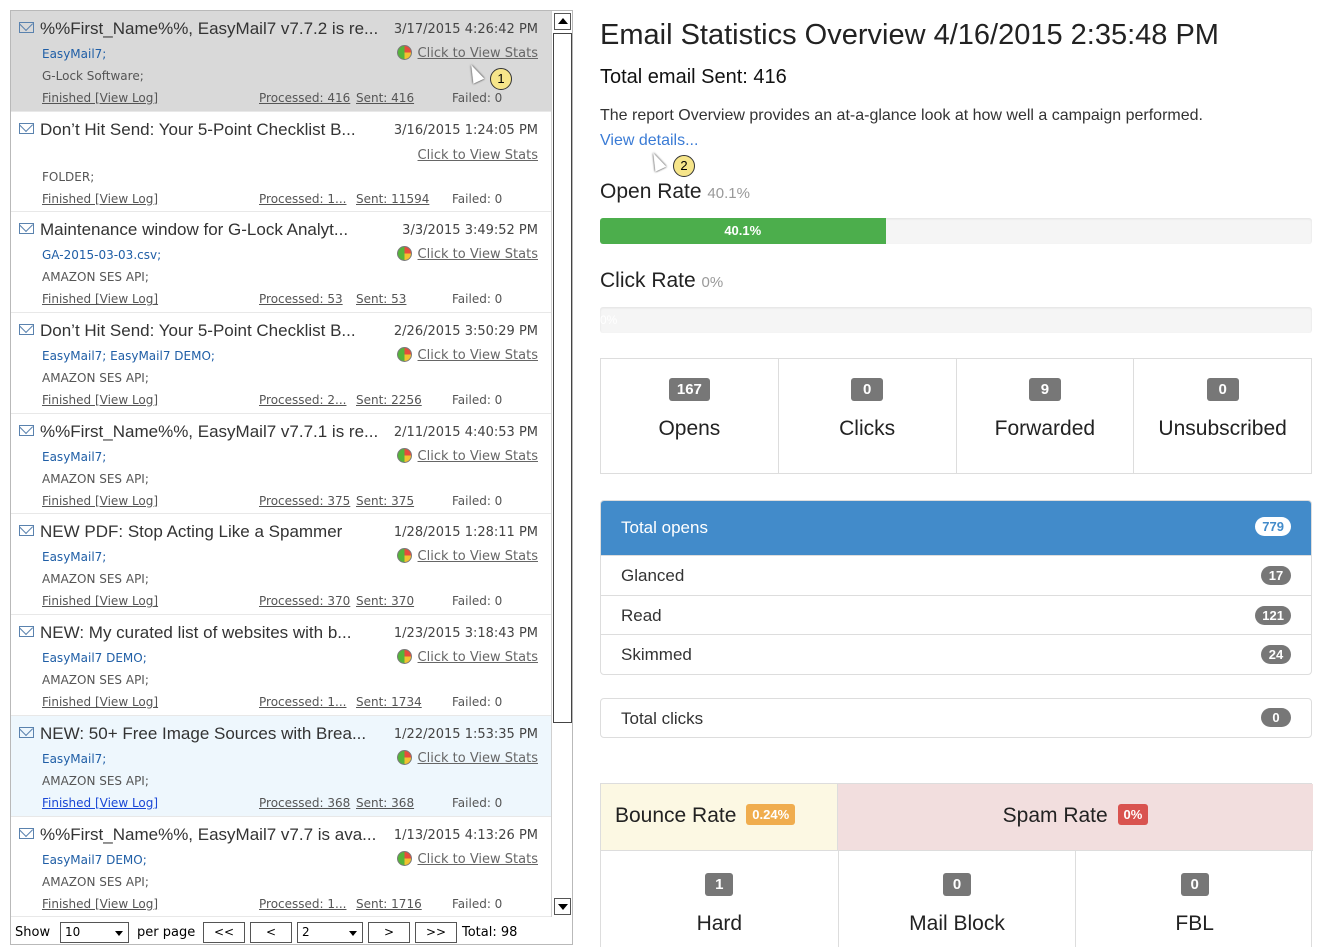  Describe the element at coordinates (330, 932) in the screenshot. I see `page-select: 2` at that location.